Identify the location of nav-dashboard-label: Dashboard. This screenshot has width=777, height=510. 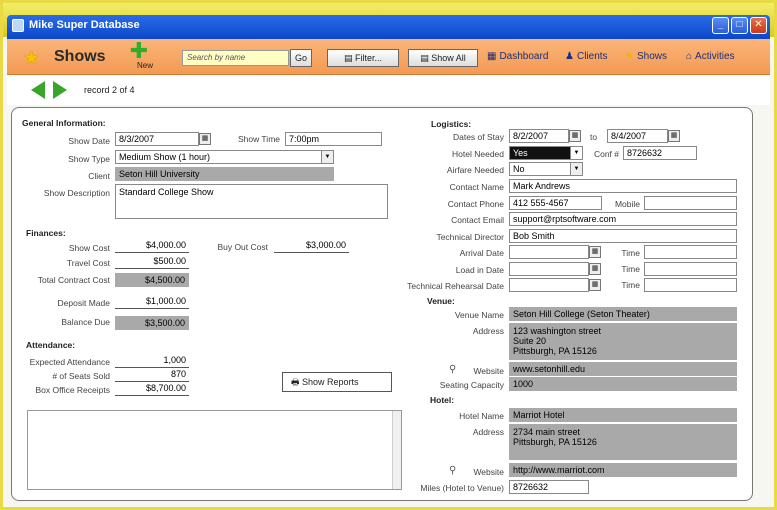
(524, 56).